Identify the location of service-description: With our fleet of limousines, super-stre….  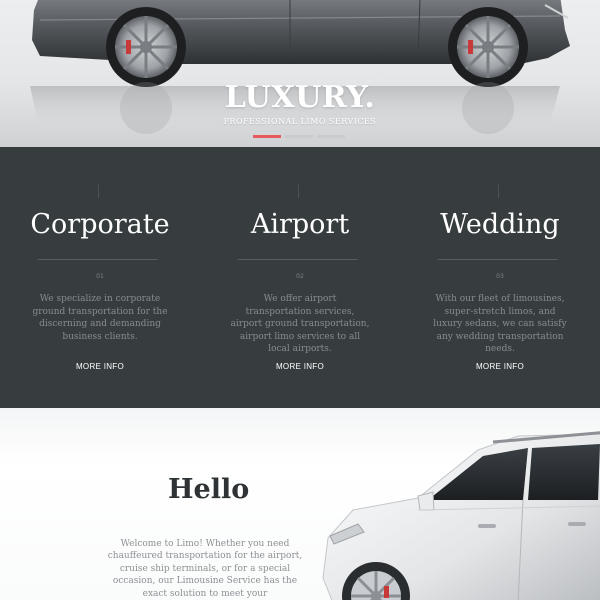
(500, 324).